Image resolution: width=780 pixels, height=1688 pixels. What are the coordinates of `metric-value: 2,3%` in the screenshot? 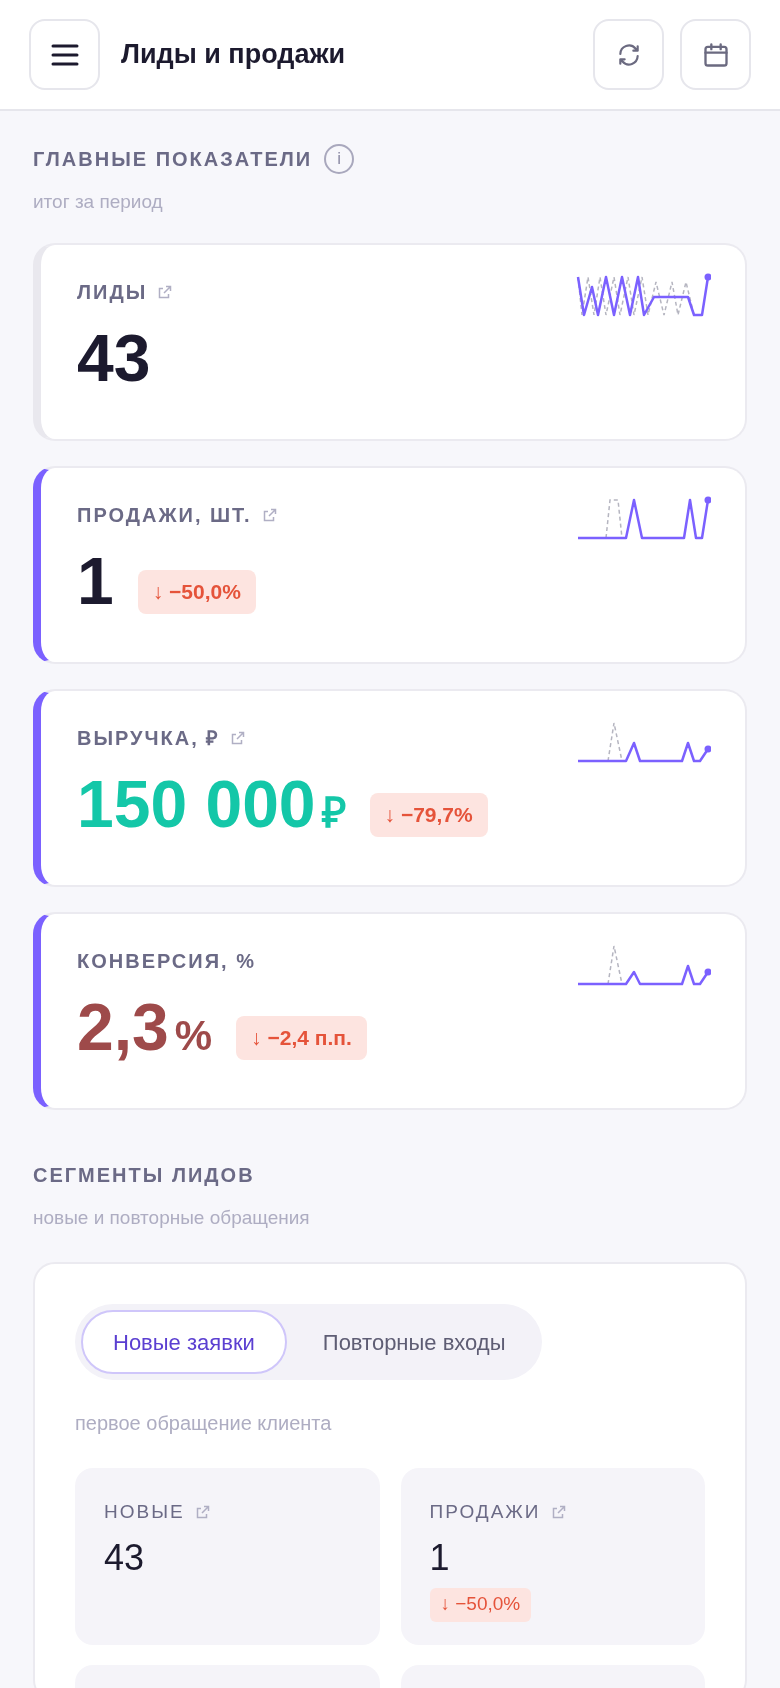 It's located at (145, 1026).